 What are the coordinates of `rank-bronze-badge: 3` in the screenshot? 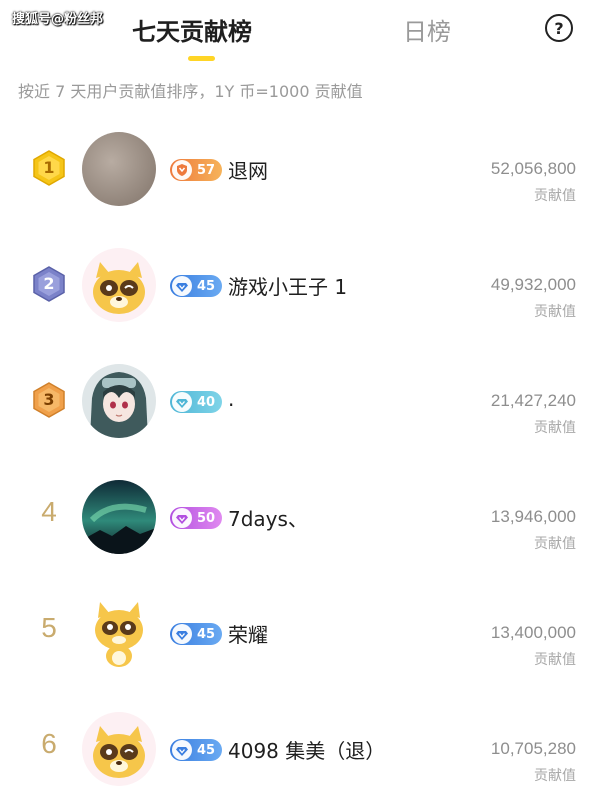 It's located at (49, 400).